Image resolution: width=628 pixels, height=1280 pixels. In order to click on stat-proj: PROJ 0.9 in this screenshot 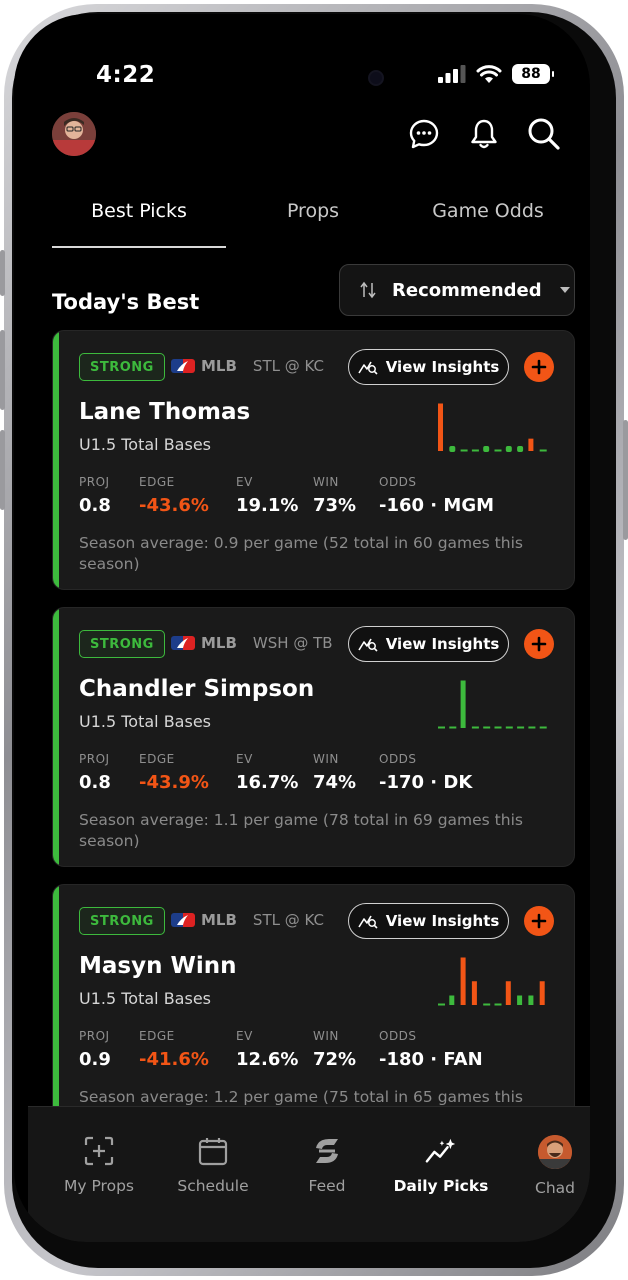, I will do `click(95, 1049)`.